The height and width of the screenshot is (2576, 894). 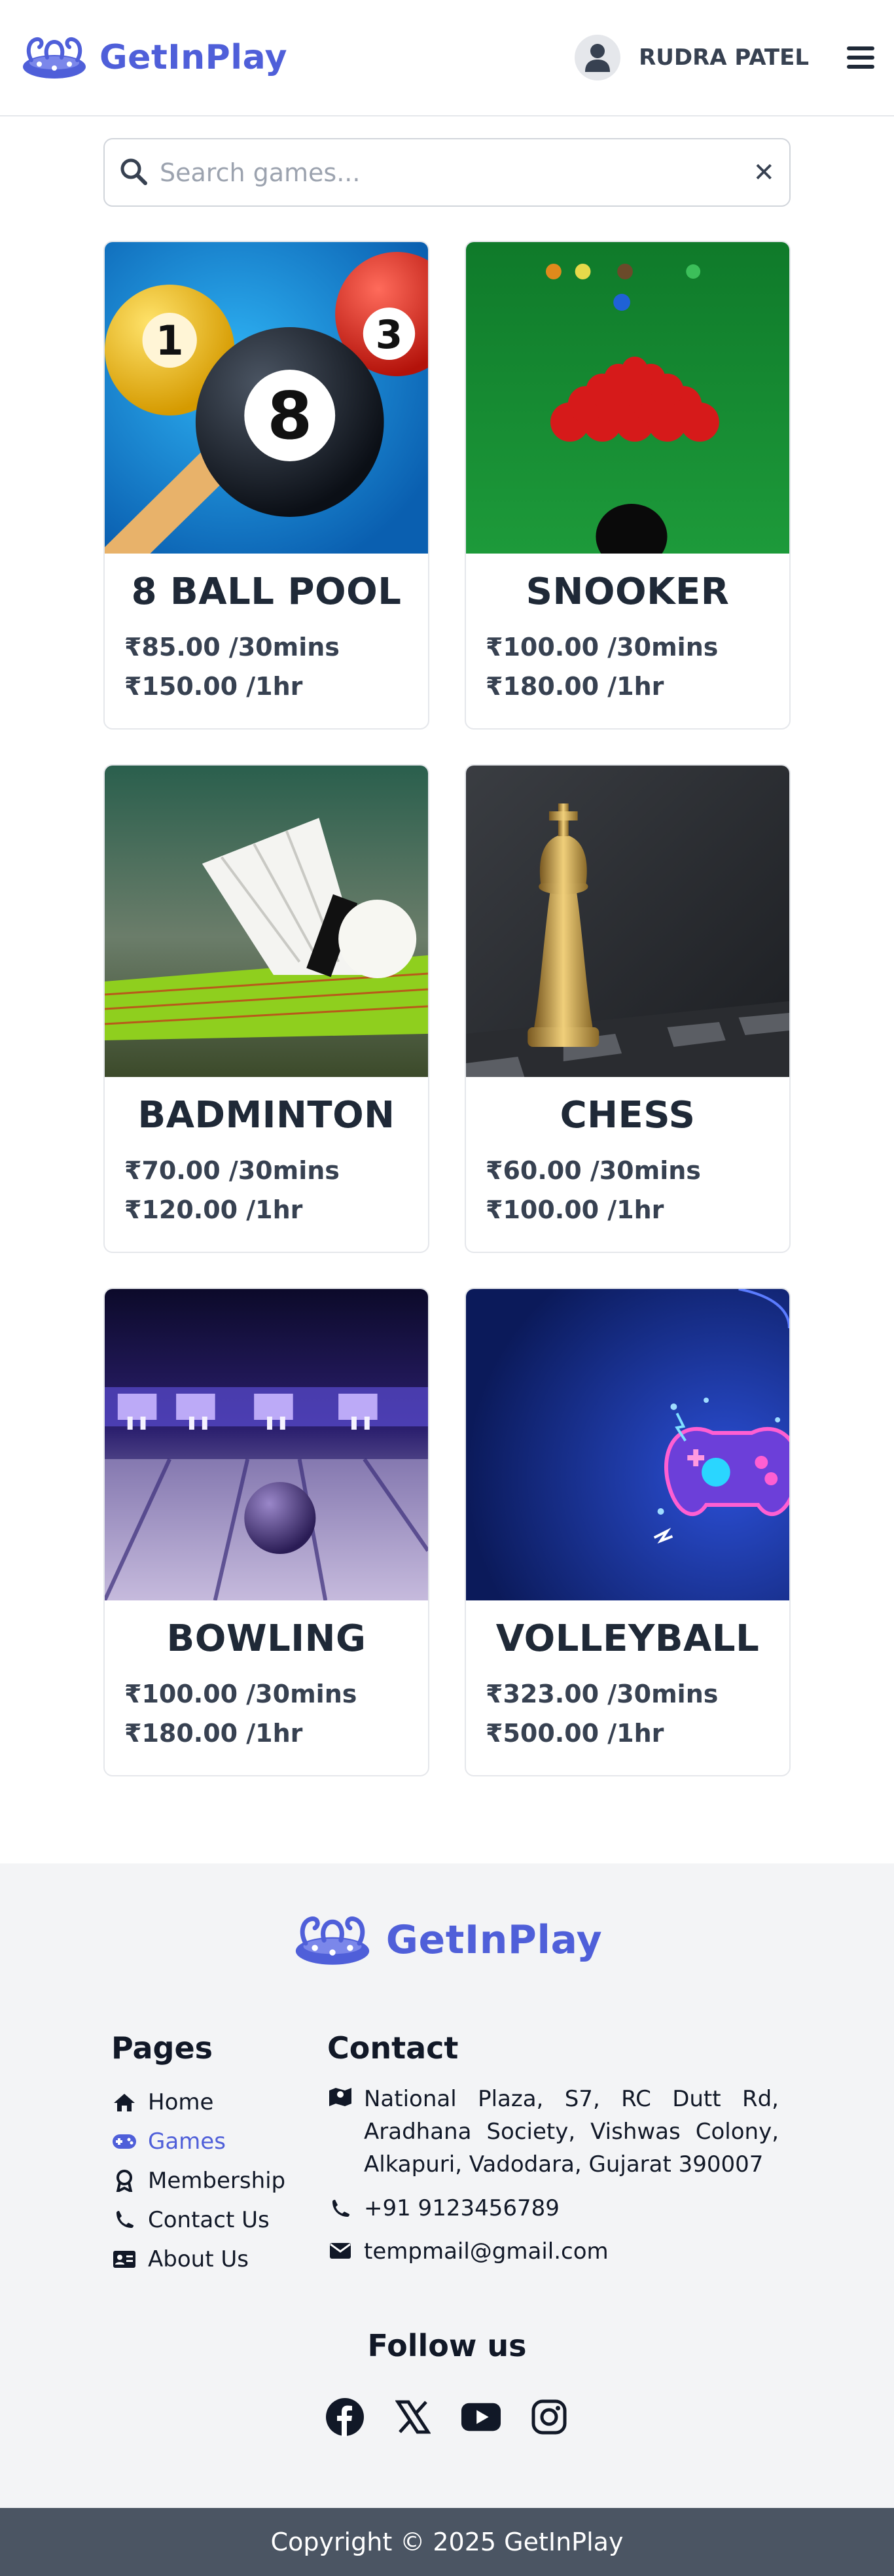 What do you see at coordinates (602, 1694) in the screenshot?
I see `price-30min: ₹323.00 /30mins` at bounding box center [602, 1694].